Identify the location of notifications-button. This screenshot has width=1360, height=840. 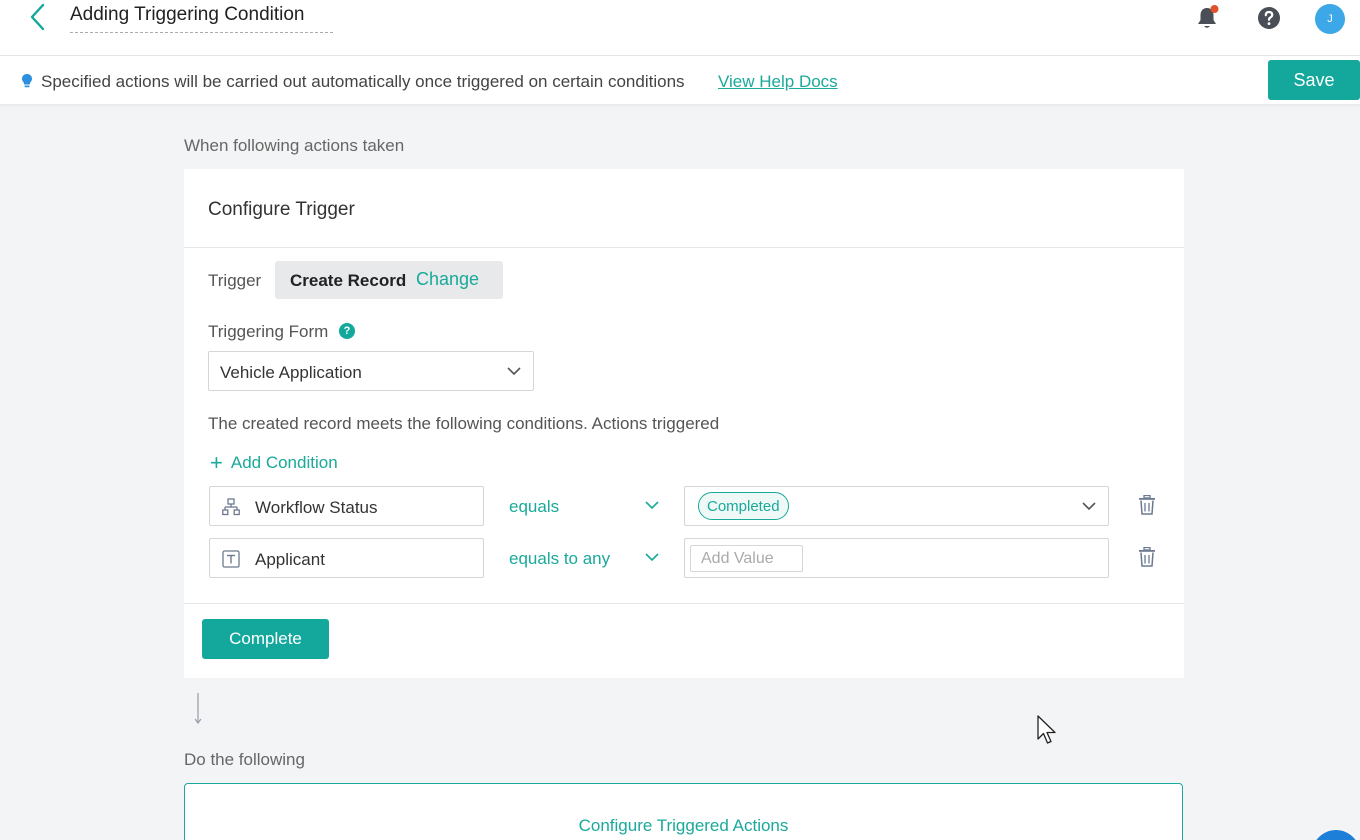
(1207, 18).